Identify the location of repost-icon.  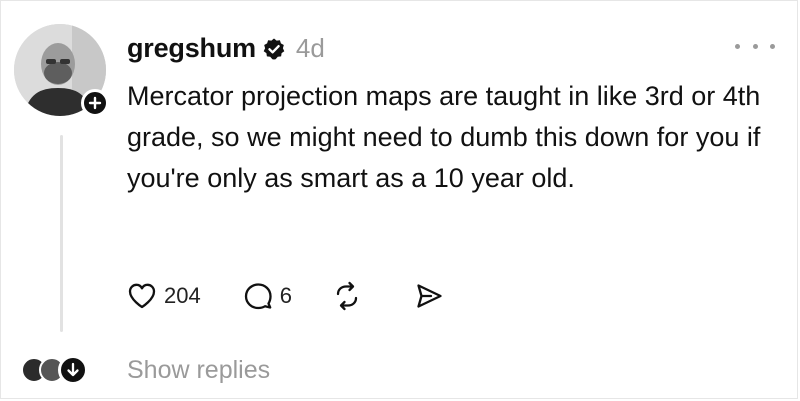
(347, 296).